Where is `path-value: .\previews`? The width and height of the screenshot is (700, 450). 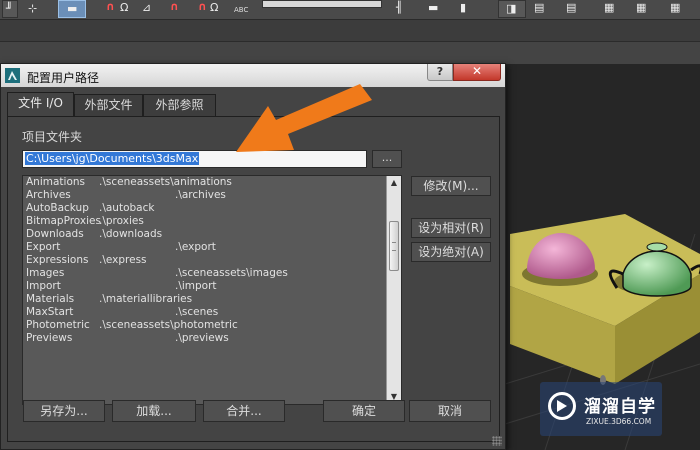 path-value: .\previews is located at coordinates (202, 338).